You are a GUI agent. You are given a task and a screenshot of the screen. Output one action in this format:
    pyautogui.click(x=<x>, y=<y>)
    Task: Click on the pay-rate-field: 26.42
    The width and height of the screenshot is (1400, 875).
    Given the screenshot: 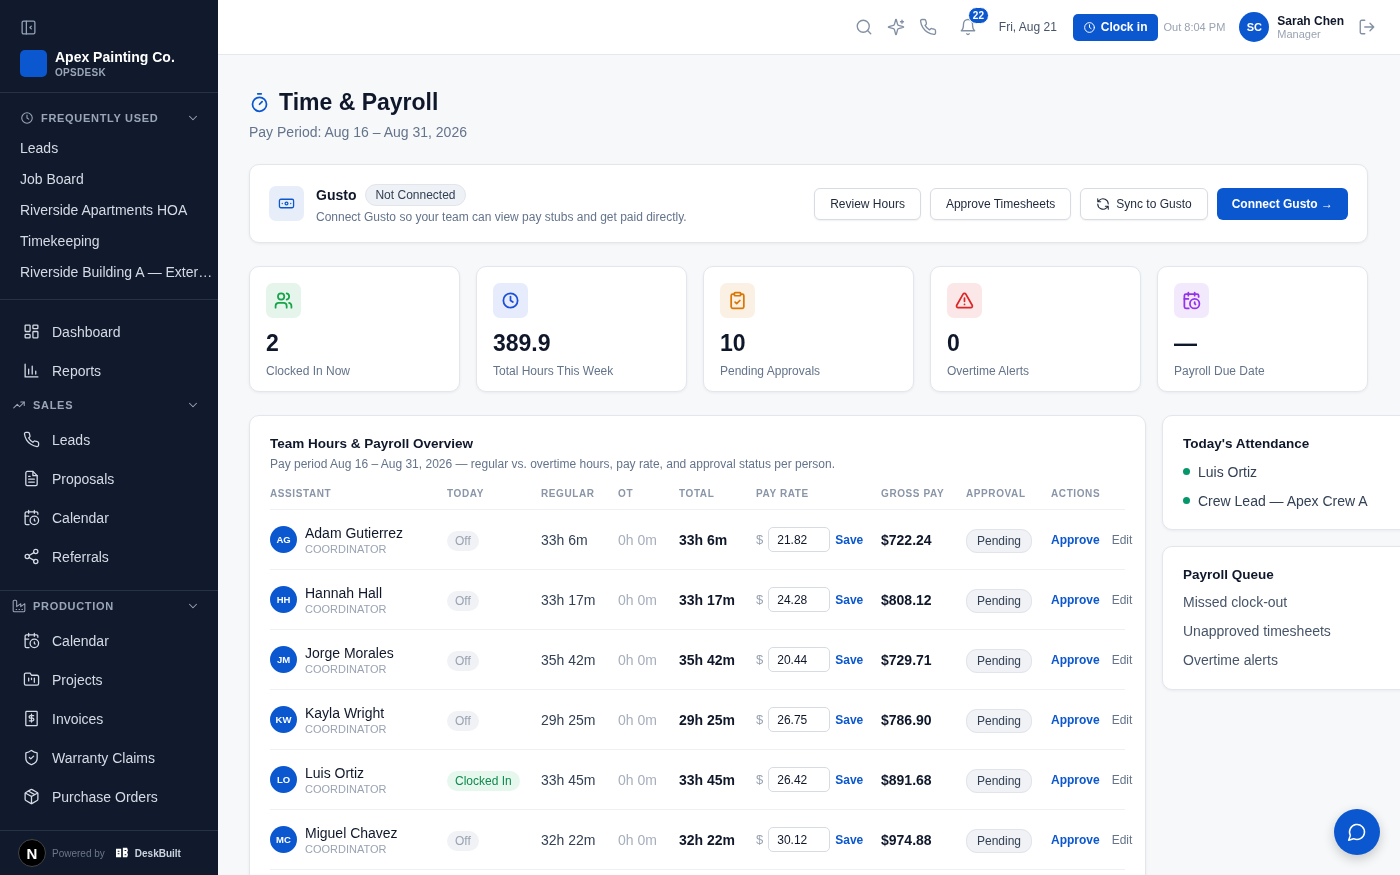 What is the action you would take?
    pyautogui.click(x=799, y=779)
    